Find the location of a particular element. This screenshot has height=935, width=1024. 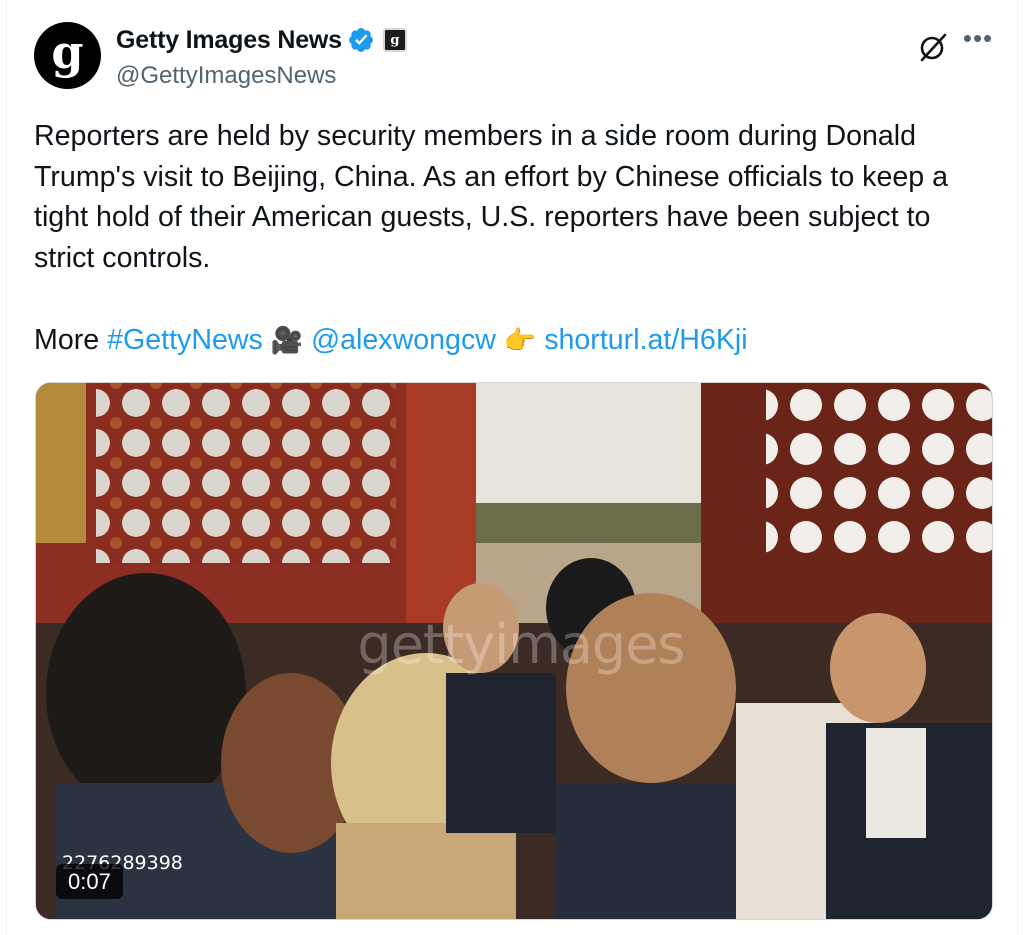

grok-icon is located at coordinates (933, 47).